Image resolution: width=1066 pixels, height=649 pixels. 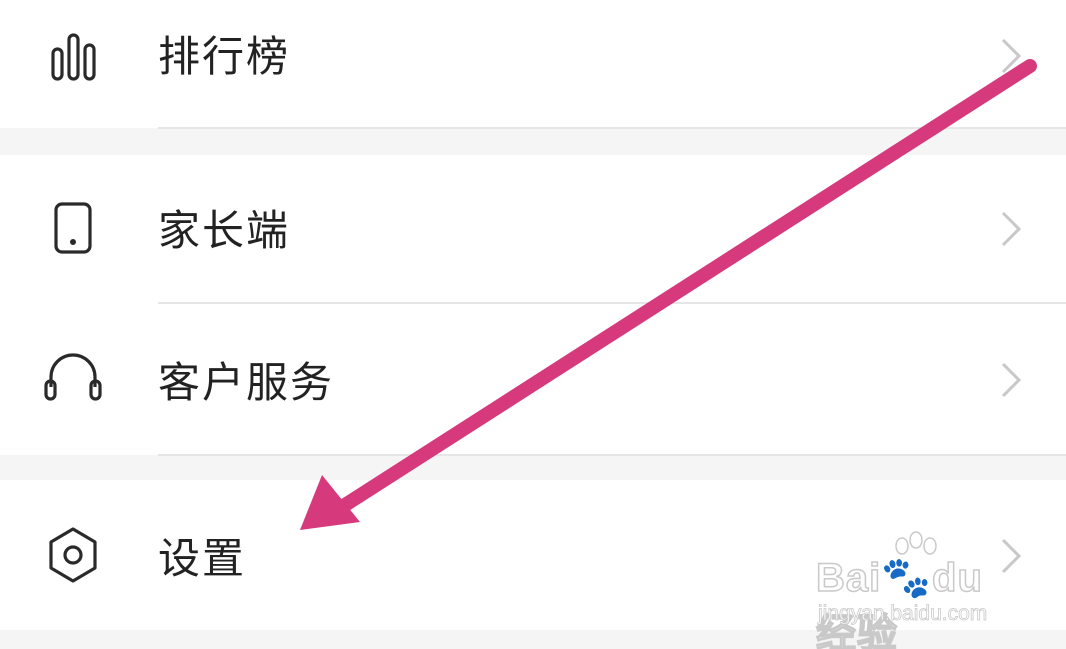 I want to click on menu-item-label: 设置, so click(x=202, y=558).